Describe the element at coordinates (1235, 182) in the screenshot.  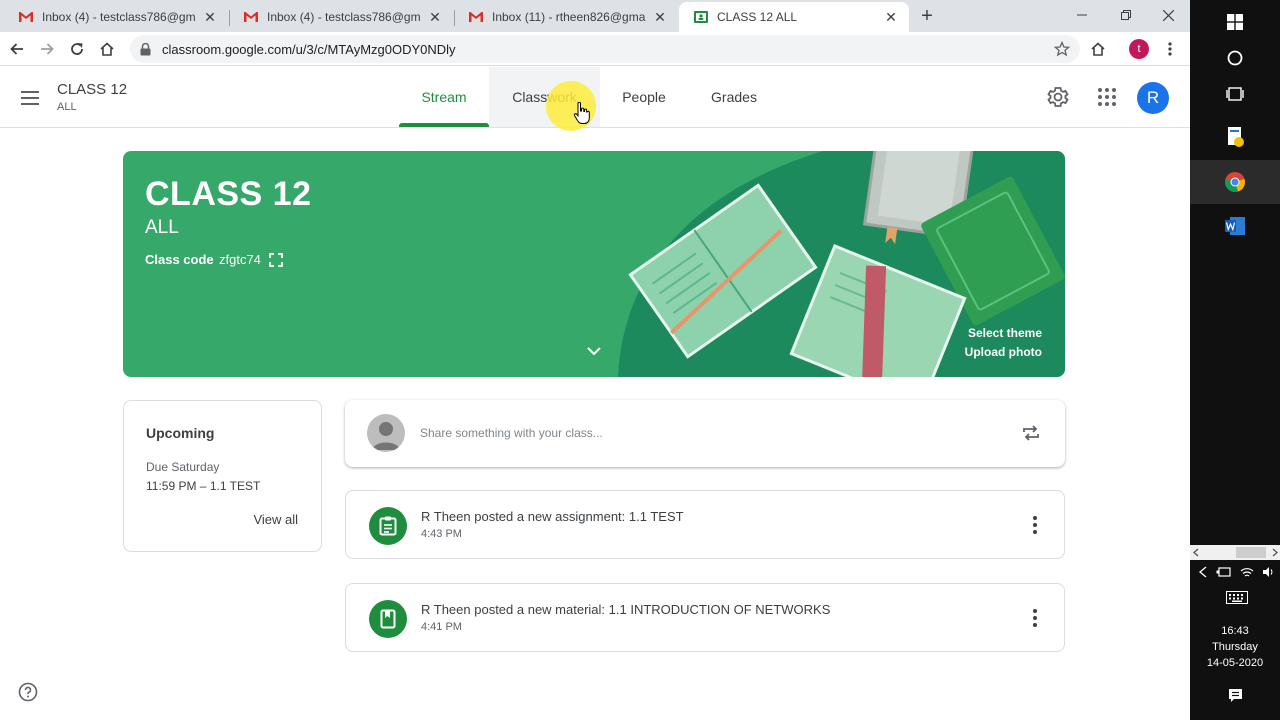
I see `chrome-icon` at that location.